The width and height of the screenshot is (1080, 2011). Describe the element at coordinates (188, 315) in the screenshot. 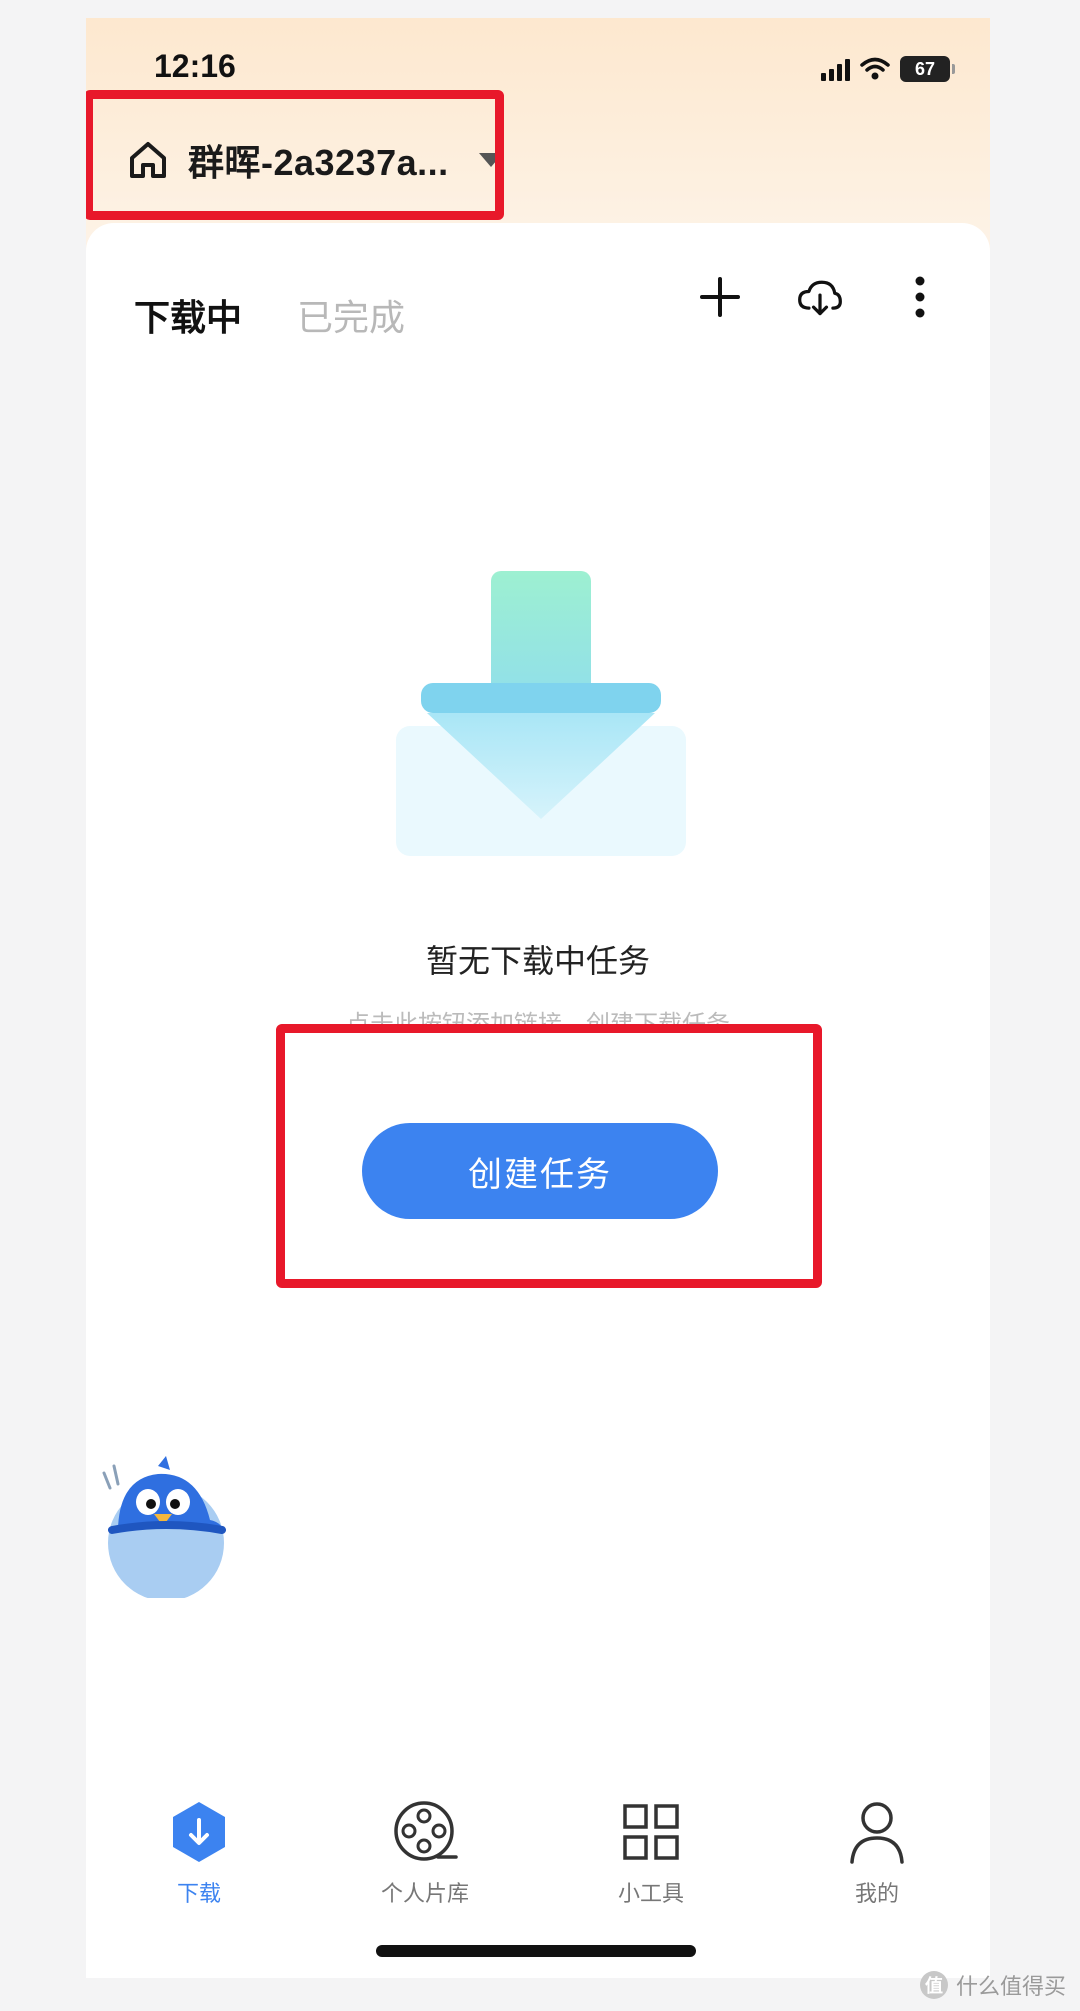

I see `tab-downloading: 下载中` at that location.